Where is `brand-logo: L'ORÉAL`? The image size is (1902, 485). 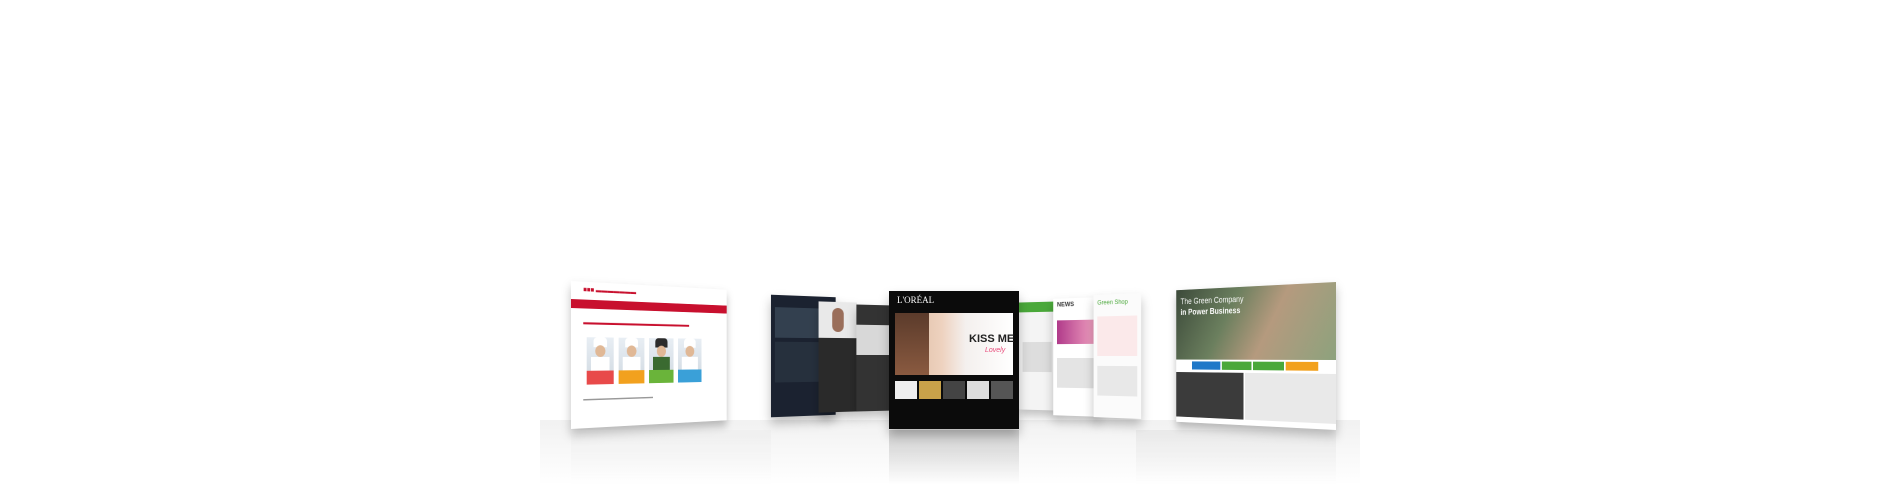 brand-logo: L'ORÉAL is located at coordinates (915, 300).